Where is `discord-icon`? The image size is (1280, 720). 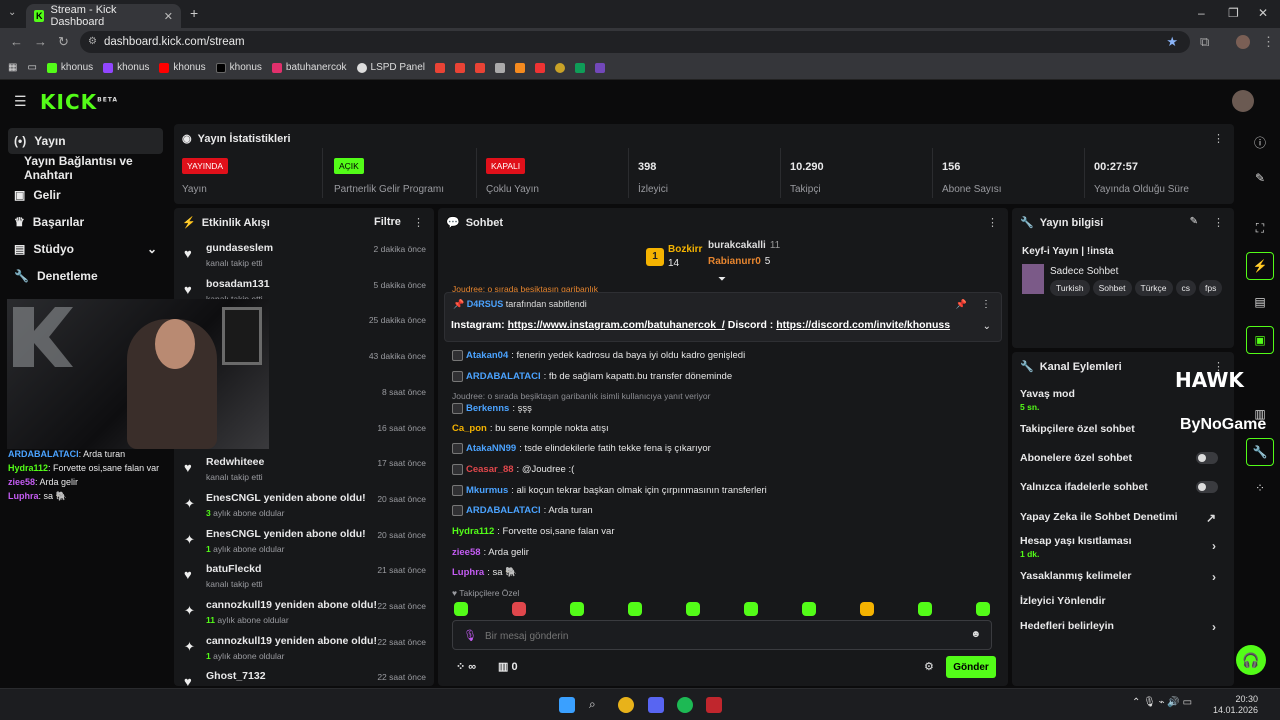 discord-icon is located at coordinates (656, 705).